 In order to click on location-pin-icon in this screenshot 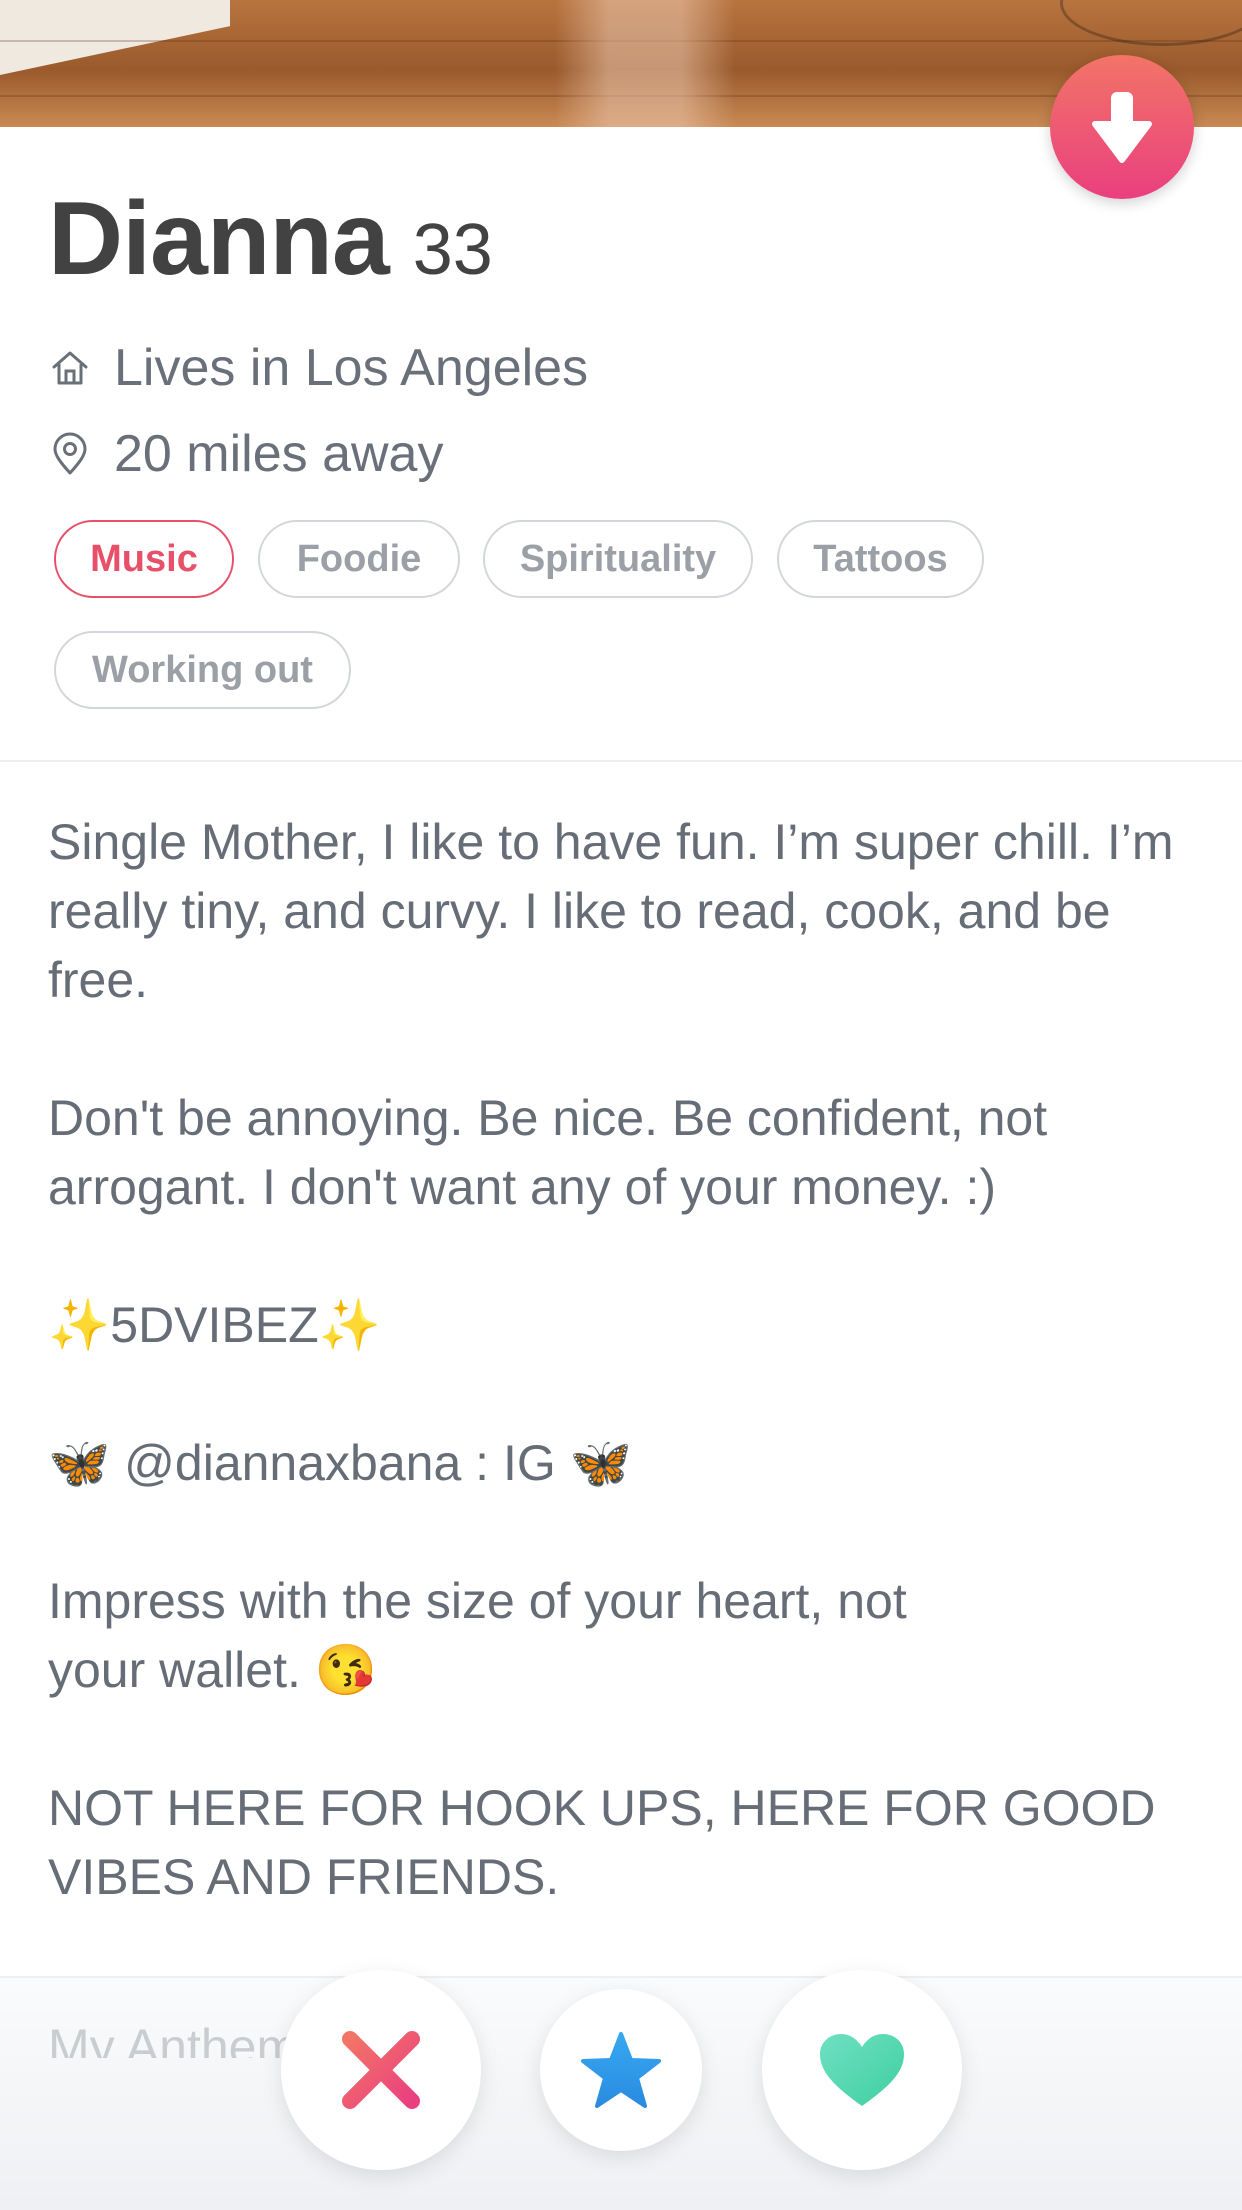, I will do `click(70, 454)`.